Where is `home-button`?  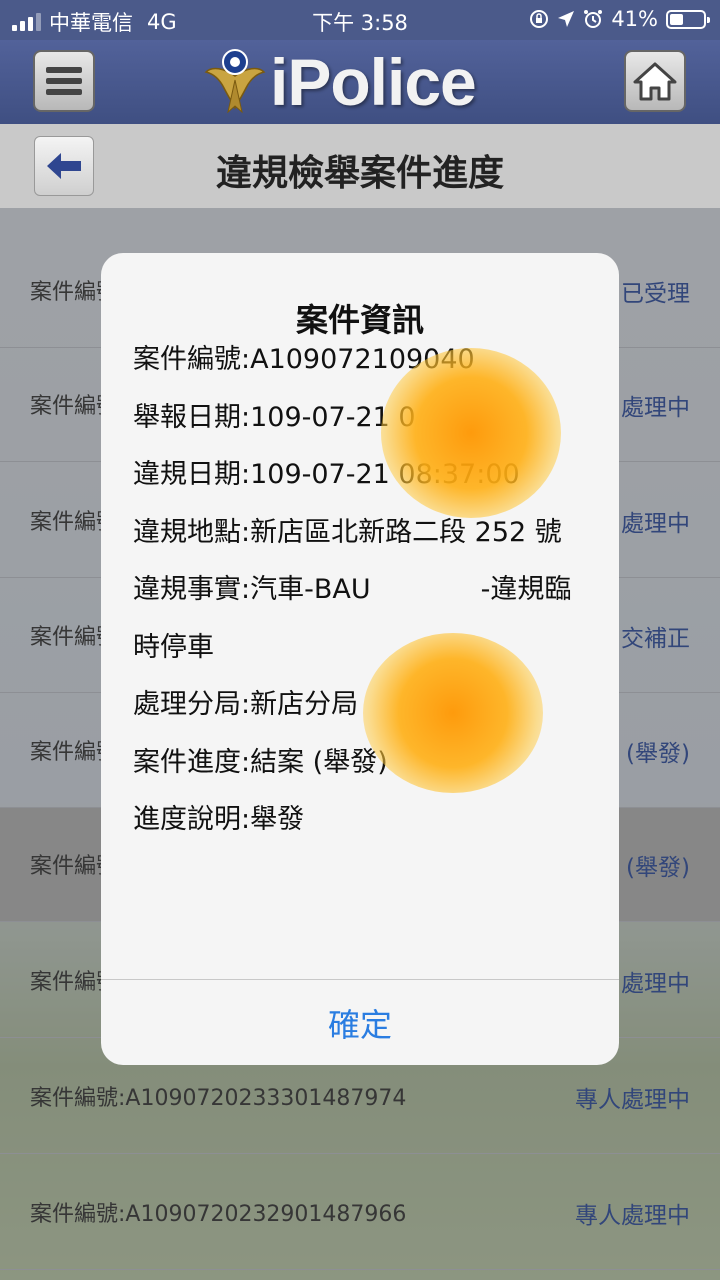 home-button is located at coordinates (655, 81).